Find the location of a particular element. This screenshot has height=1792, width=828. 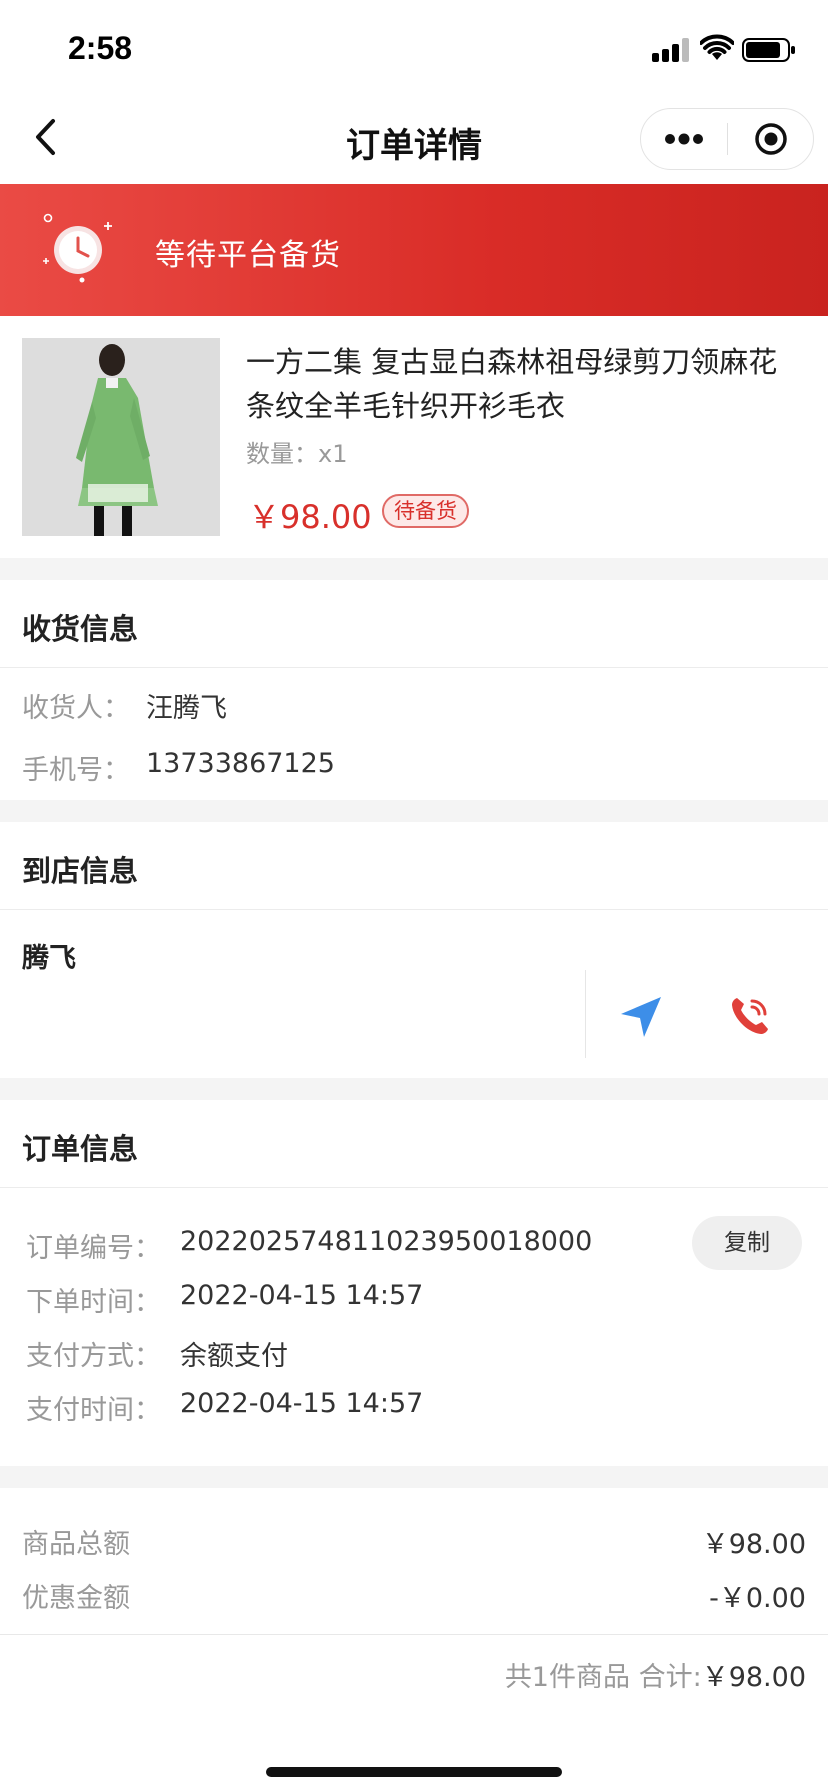

mini-program-capsule is located at coordinates (727, 139).